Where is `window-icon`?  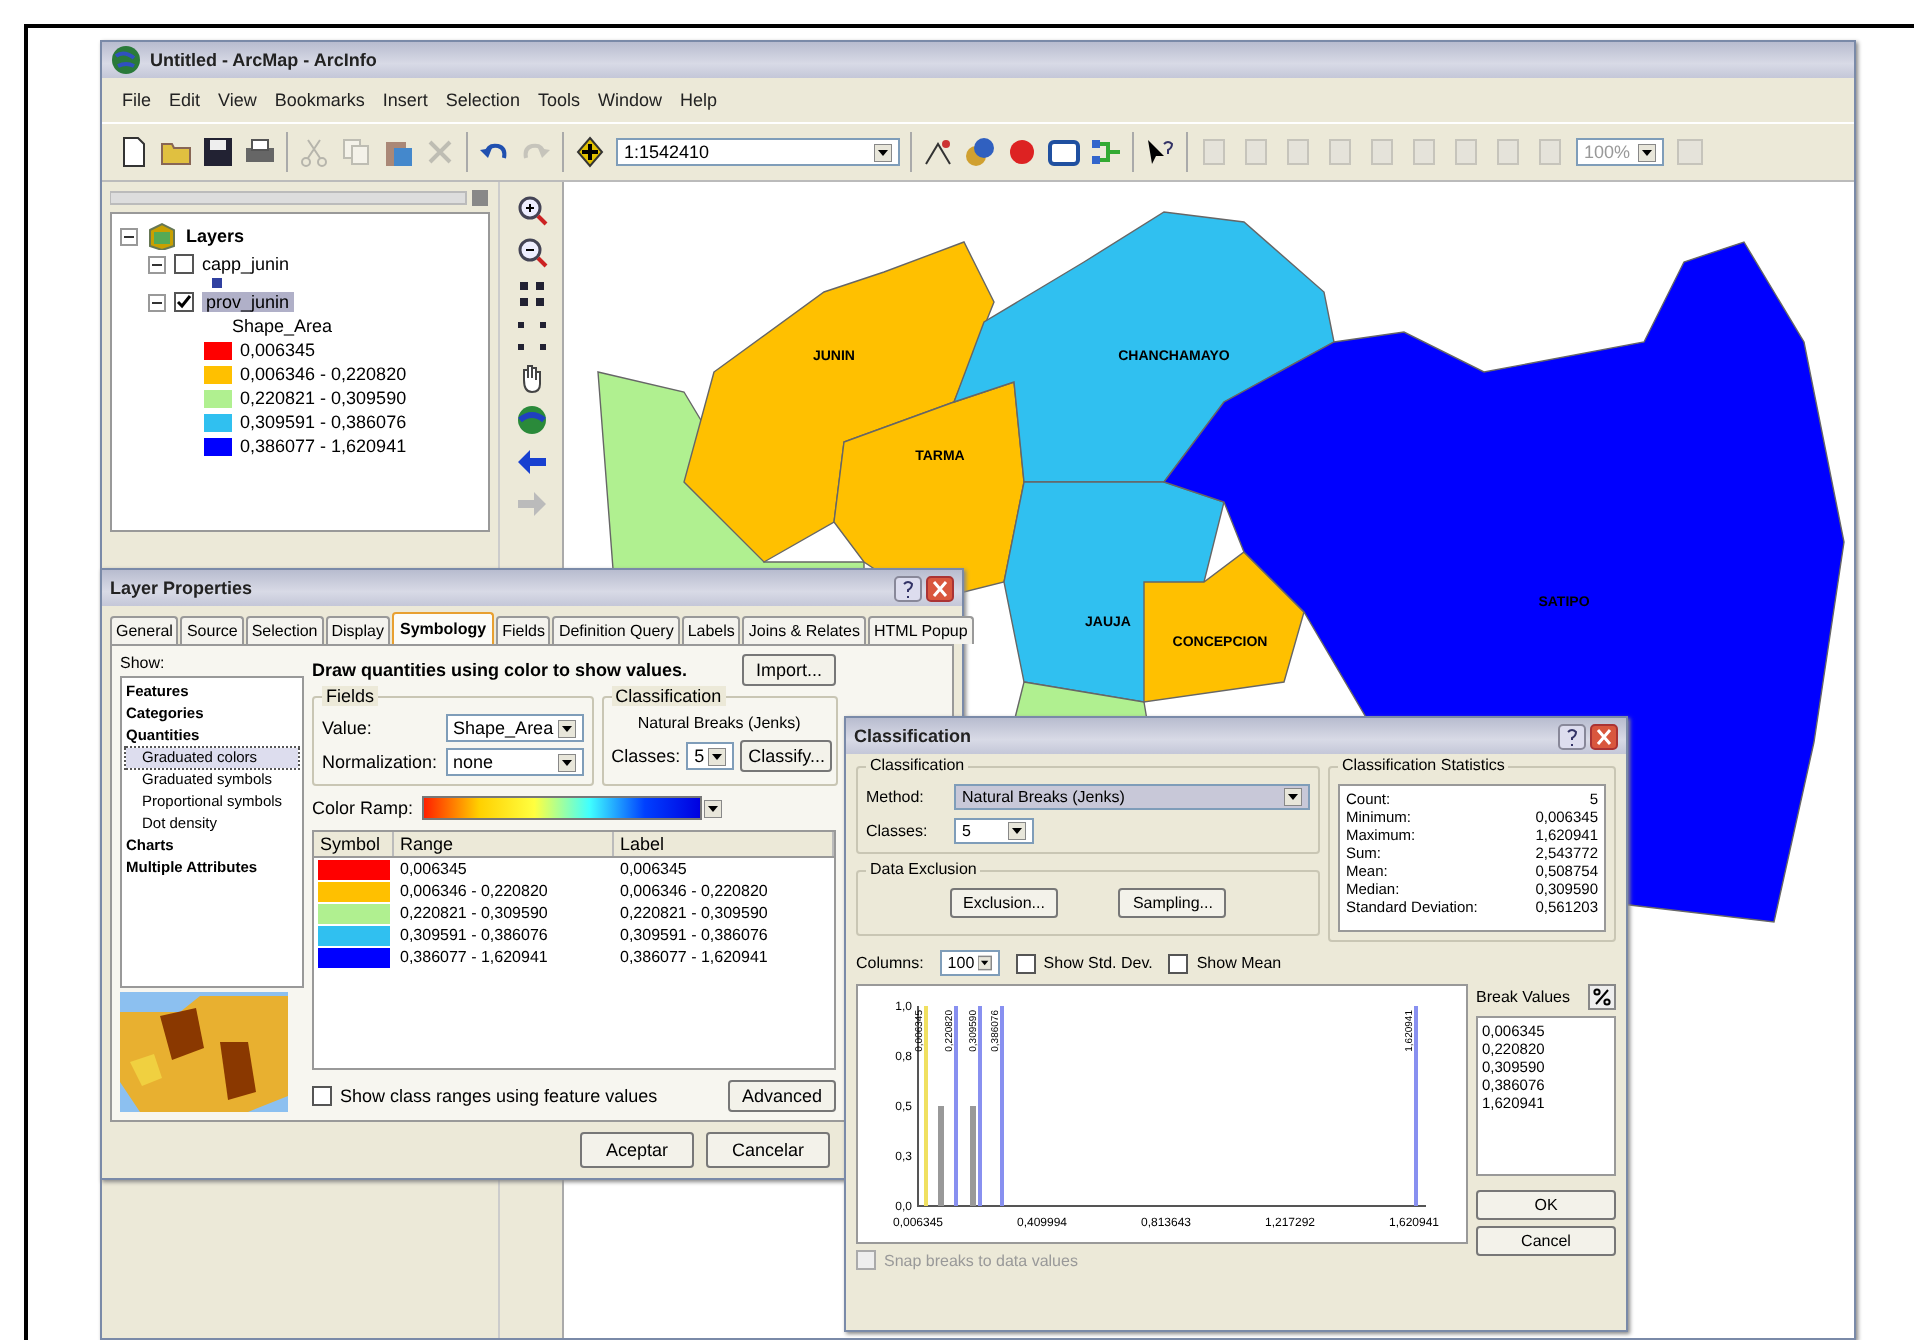
window-icon is located at coordinates (1064, 152).